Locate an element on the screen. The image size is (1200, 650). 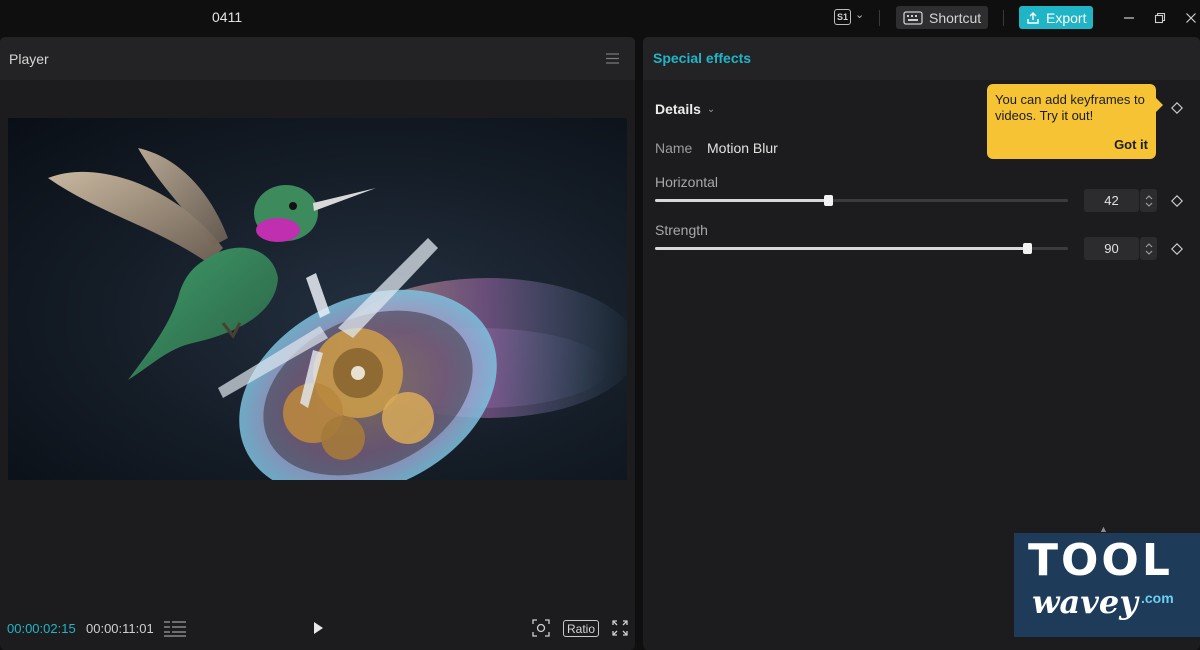
got-it-button: Got it is located at coordinates (1131, 144).